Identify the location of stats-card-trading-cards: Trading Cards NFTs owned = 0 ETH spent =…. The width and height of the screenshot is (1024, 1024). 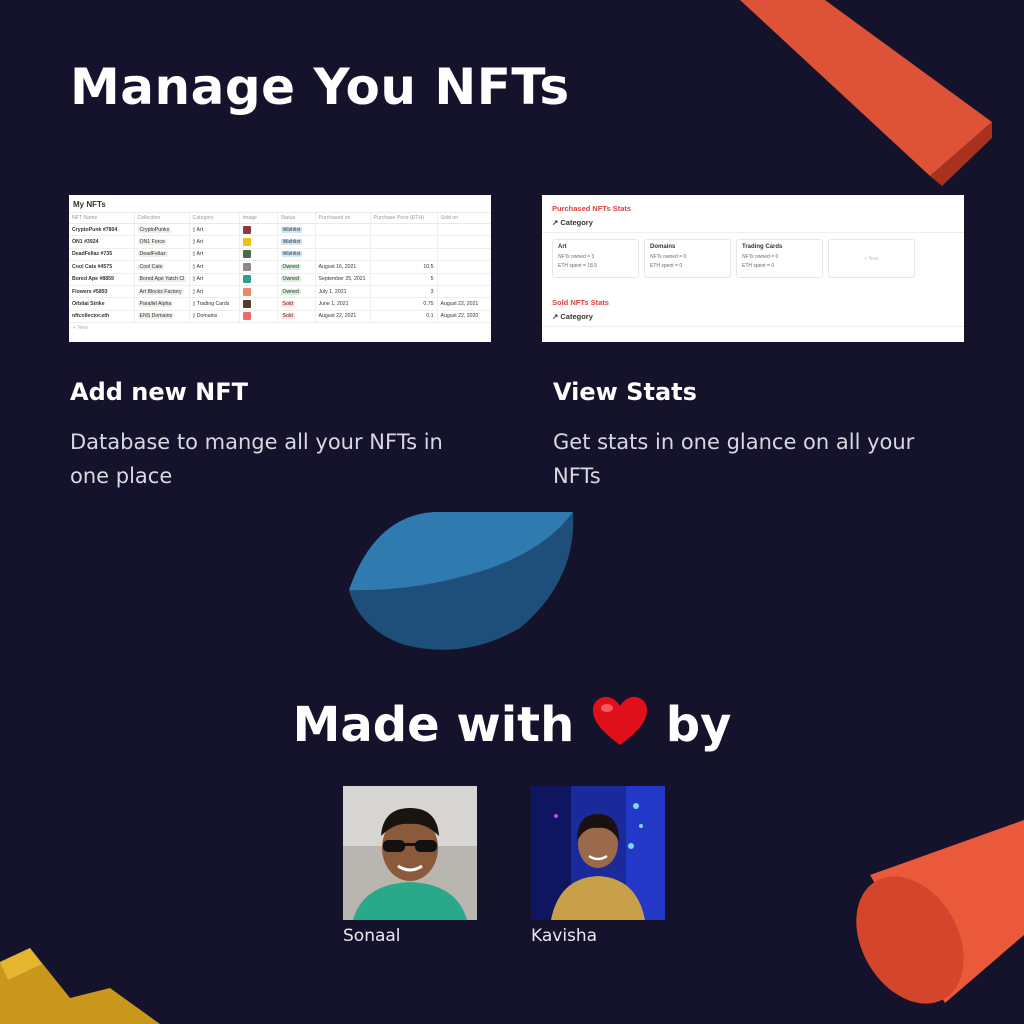
(779, 258).